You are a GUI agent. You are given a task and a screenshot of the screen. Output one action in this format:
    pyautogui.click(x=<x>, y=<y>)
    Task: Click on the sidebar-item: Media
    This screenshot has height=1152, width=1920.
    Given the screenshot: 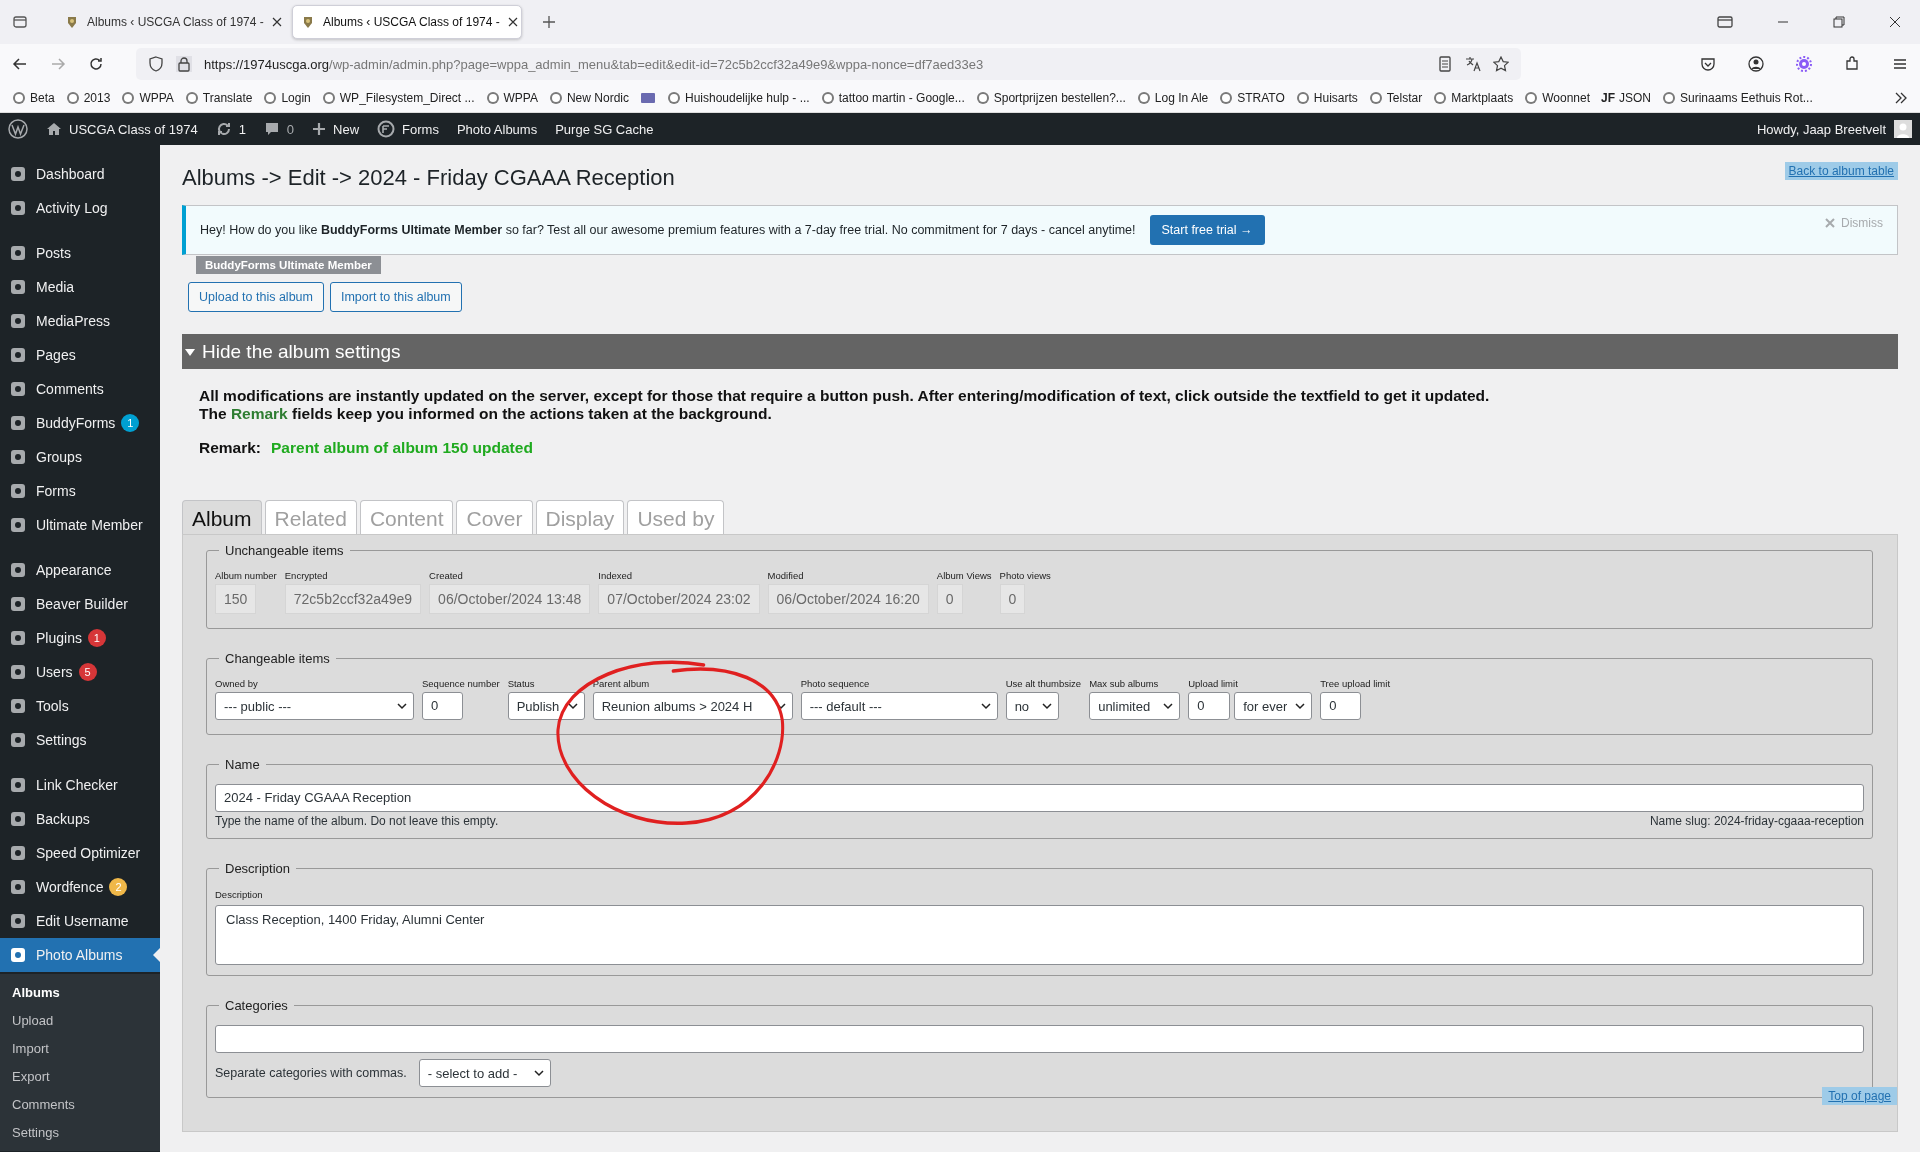 What is the action you would take?
    pyautogui.click(x=80, y=287)
    